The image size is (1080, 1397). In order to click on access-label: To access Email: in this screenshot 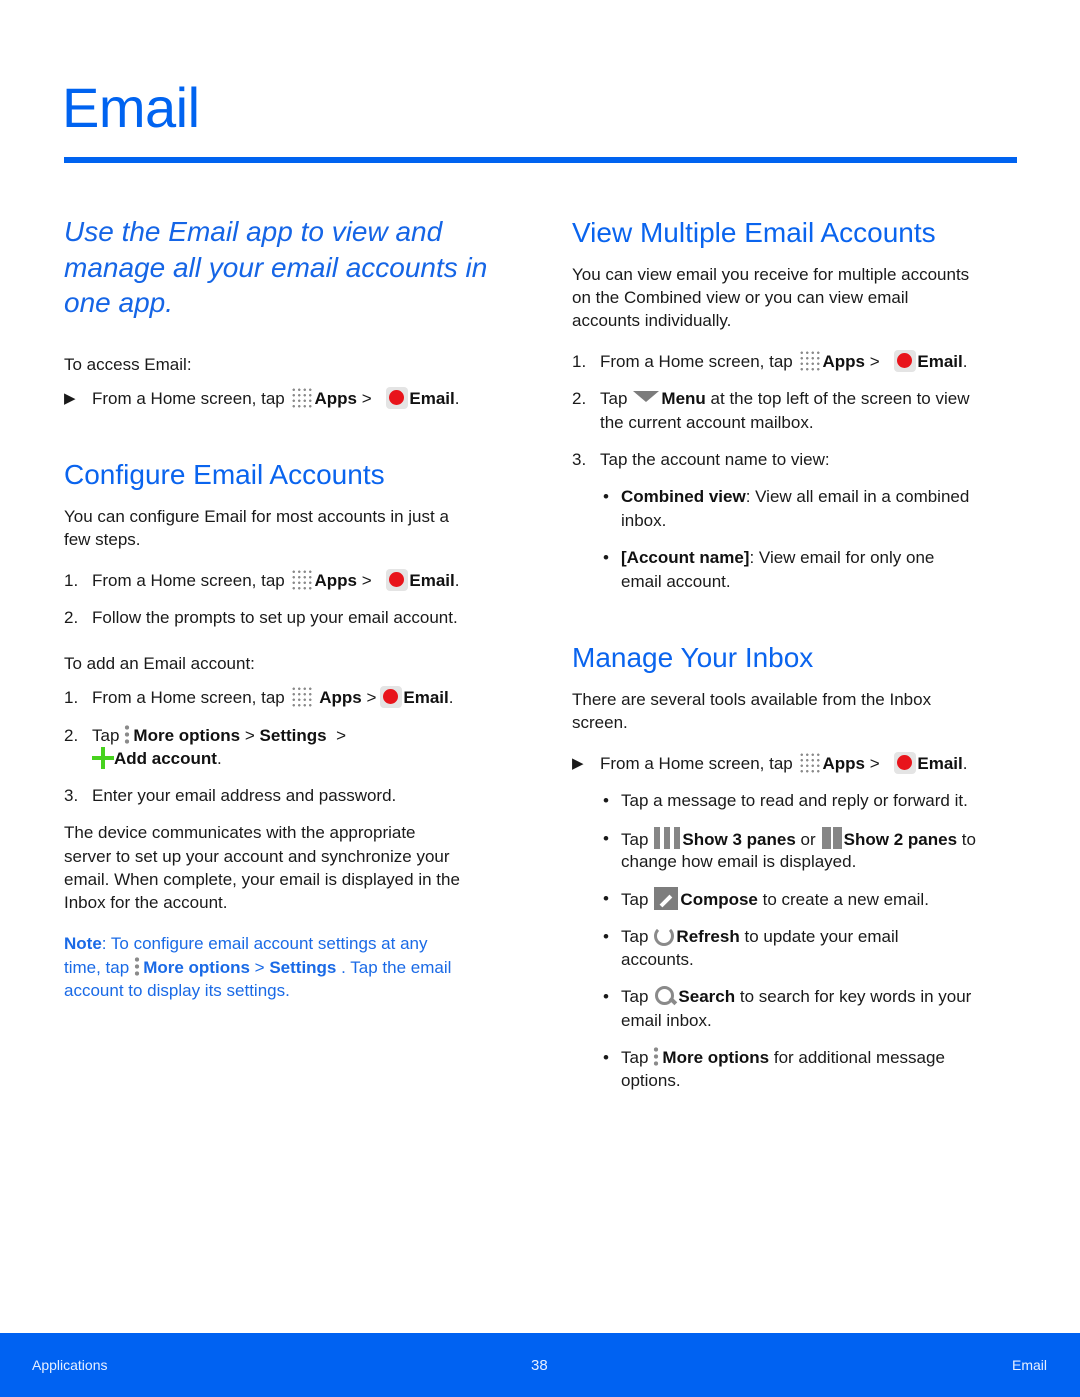, I will do `click(128, 364)`.